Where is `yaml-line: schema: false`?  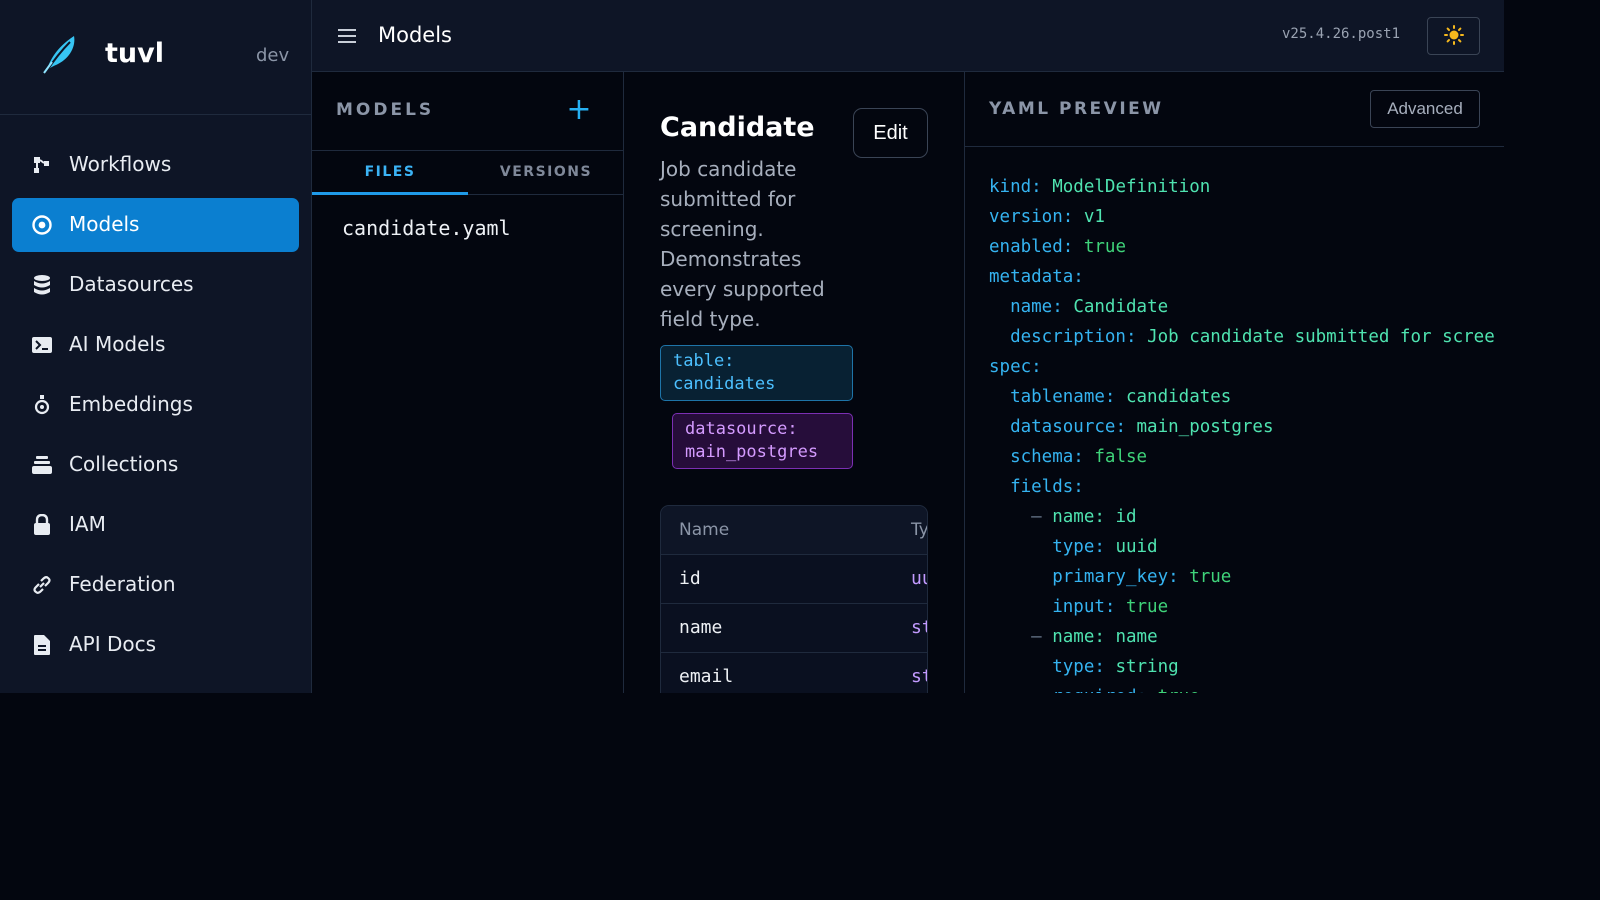
yaml-line: schema: false is located at coordinates (1242, 457).